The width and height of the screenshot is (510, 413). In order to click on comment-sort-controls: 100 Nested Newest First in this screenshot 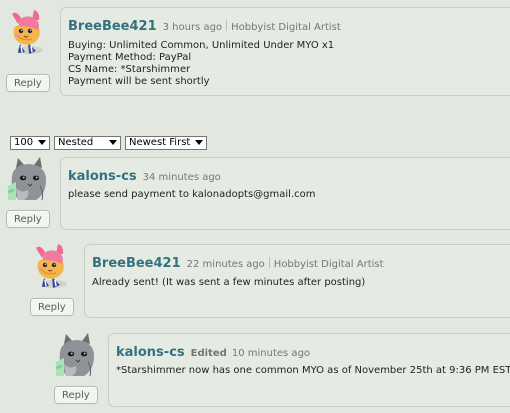, I will do `click(108, 143)`.